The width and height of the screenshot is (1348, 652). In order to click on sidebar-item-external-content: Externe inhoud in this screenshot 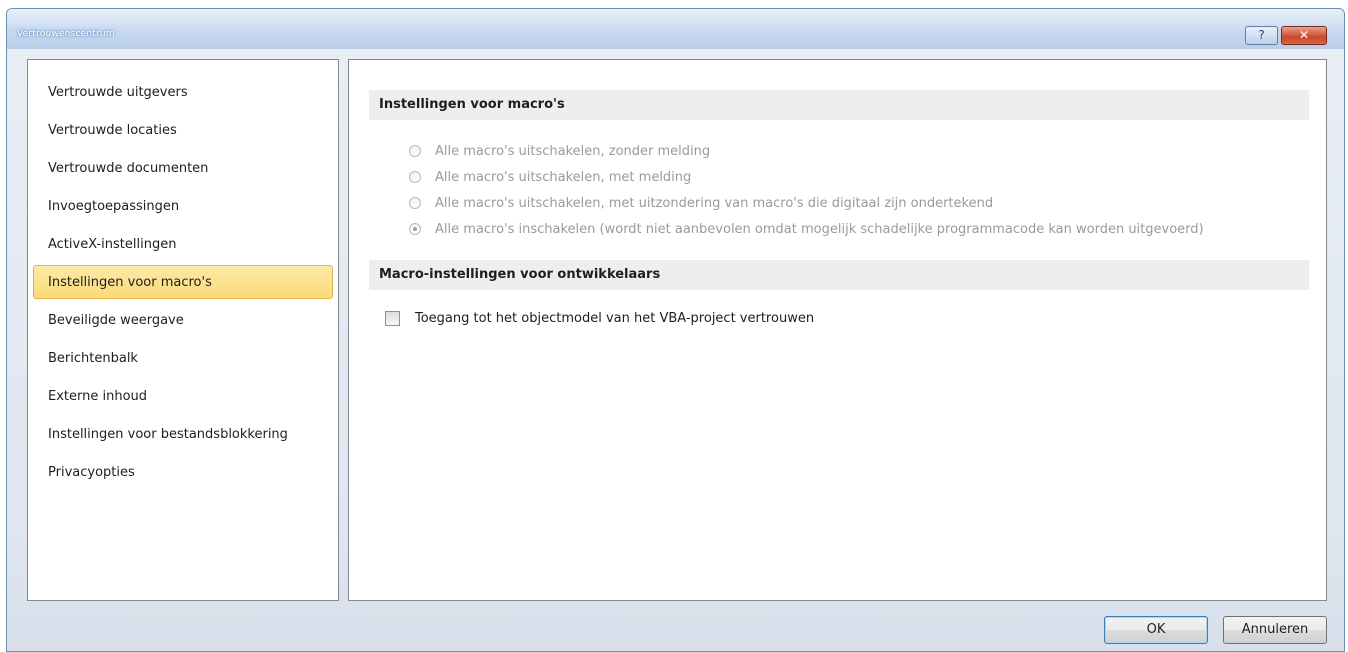, I will do `click(183, 396)`.